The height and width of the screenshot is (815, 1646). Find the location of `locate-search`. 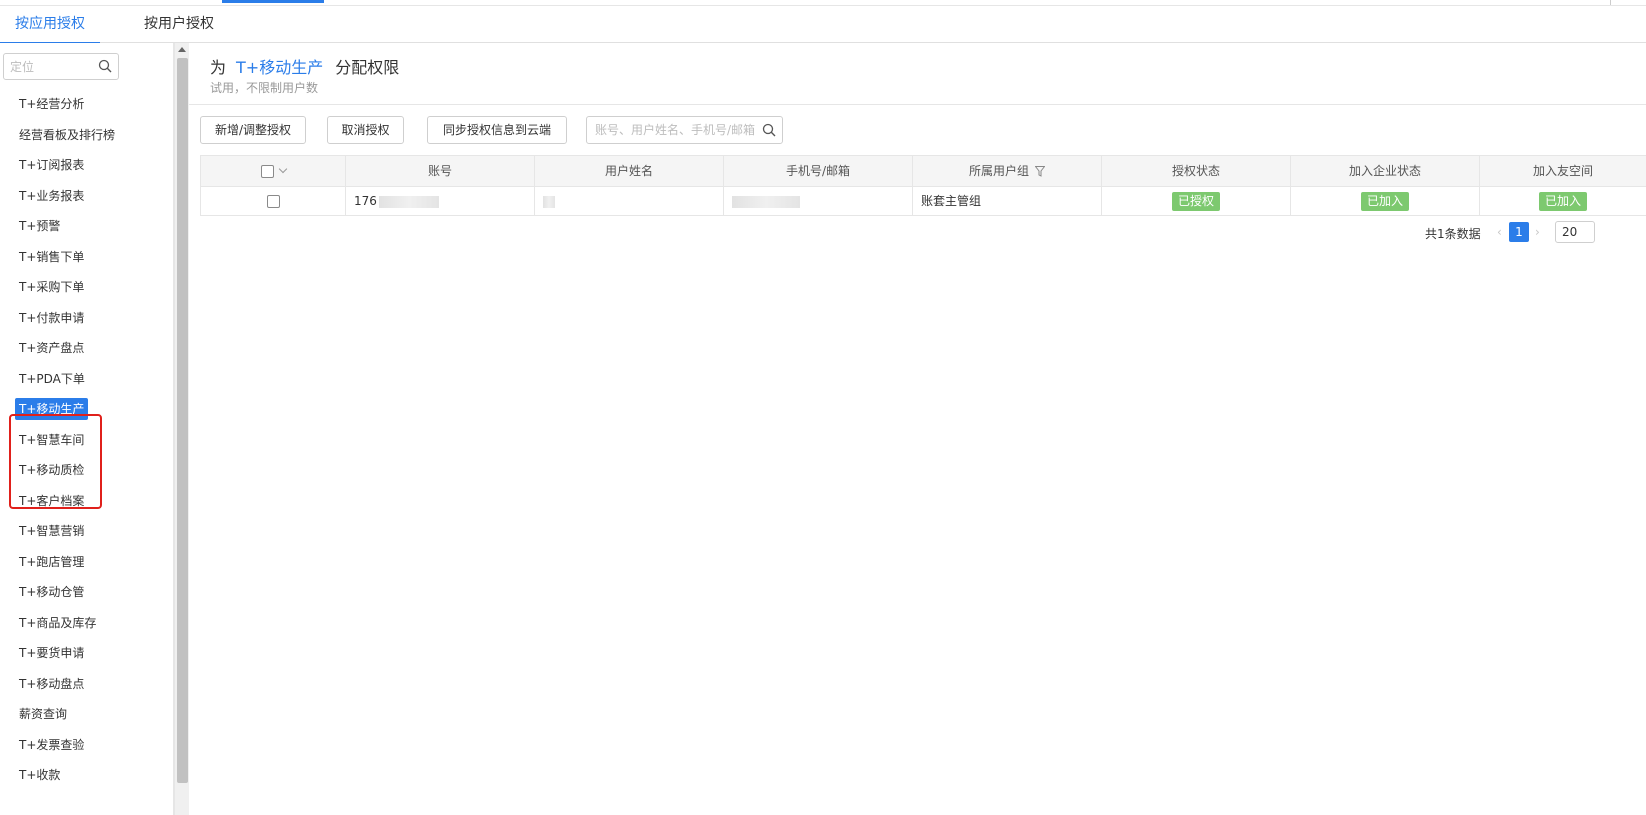

locate-search is located at coordinates (61, 66).